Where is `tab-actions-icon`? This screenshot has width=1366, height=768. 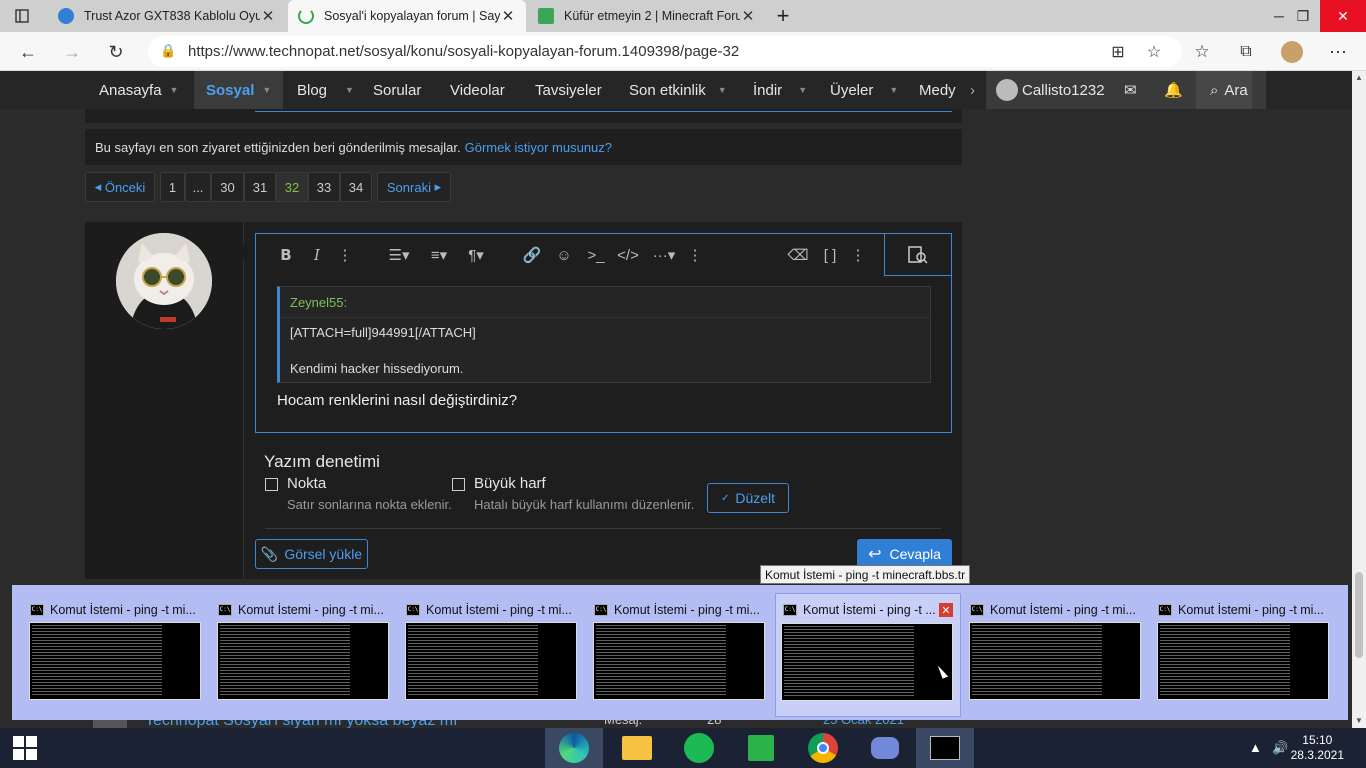
tab-actions-icon is located at coordinates (22, 16).